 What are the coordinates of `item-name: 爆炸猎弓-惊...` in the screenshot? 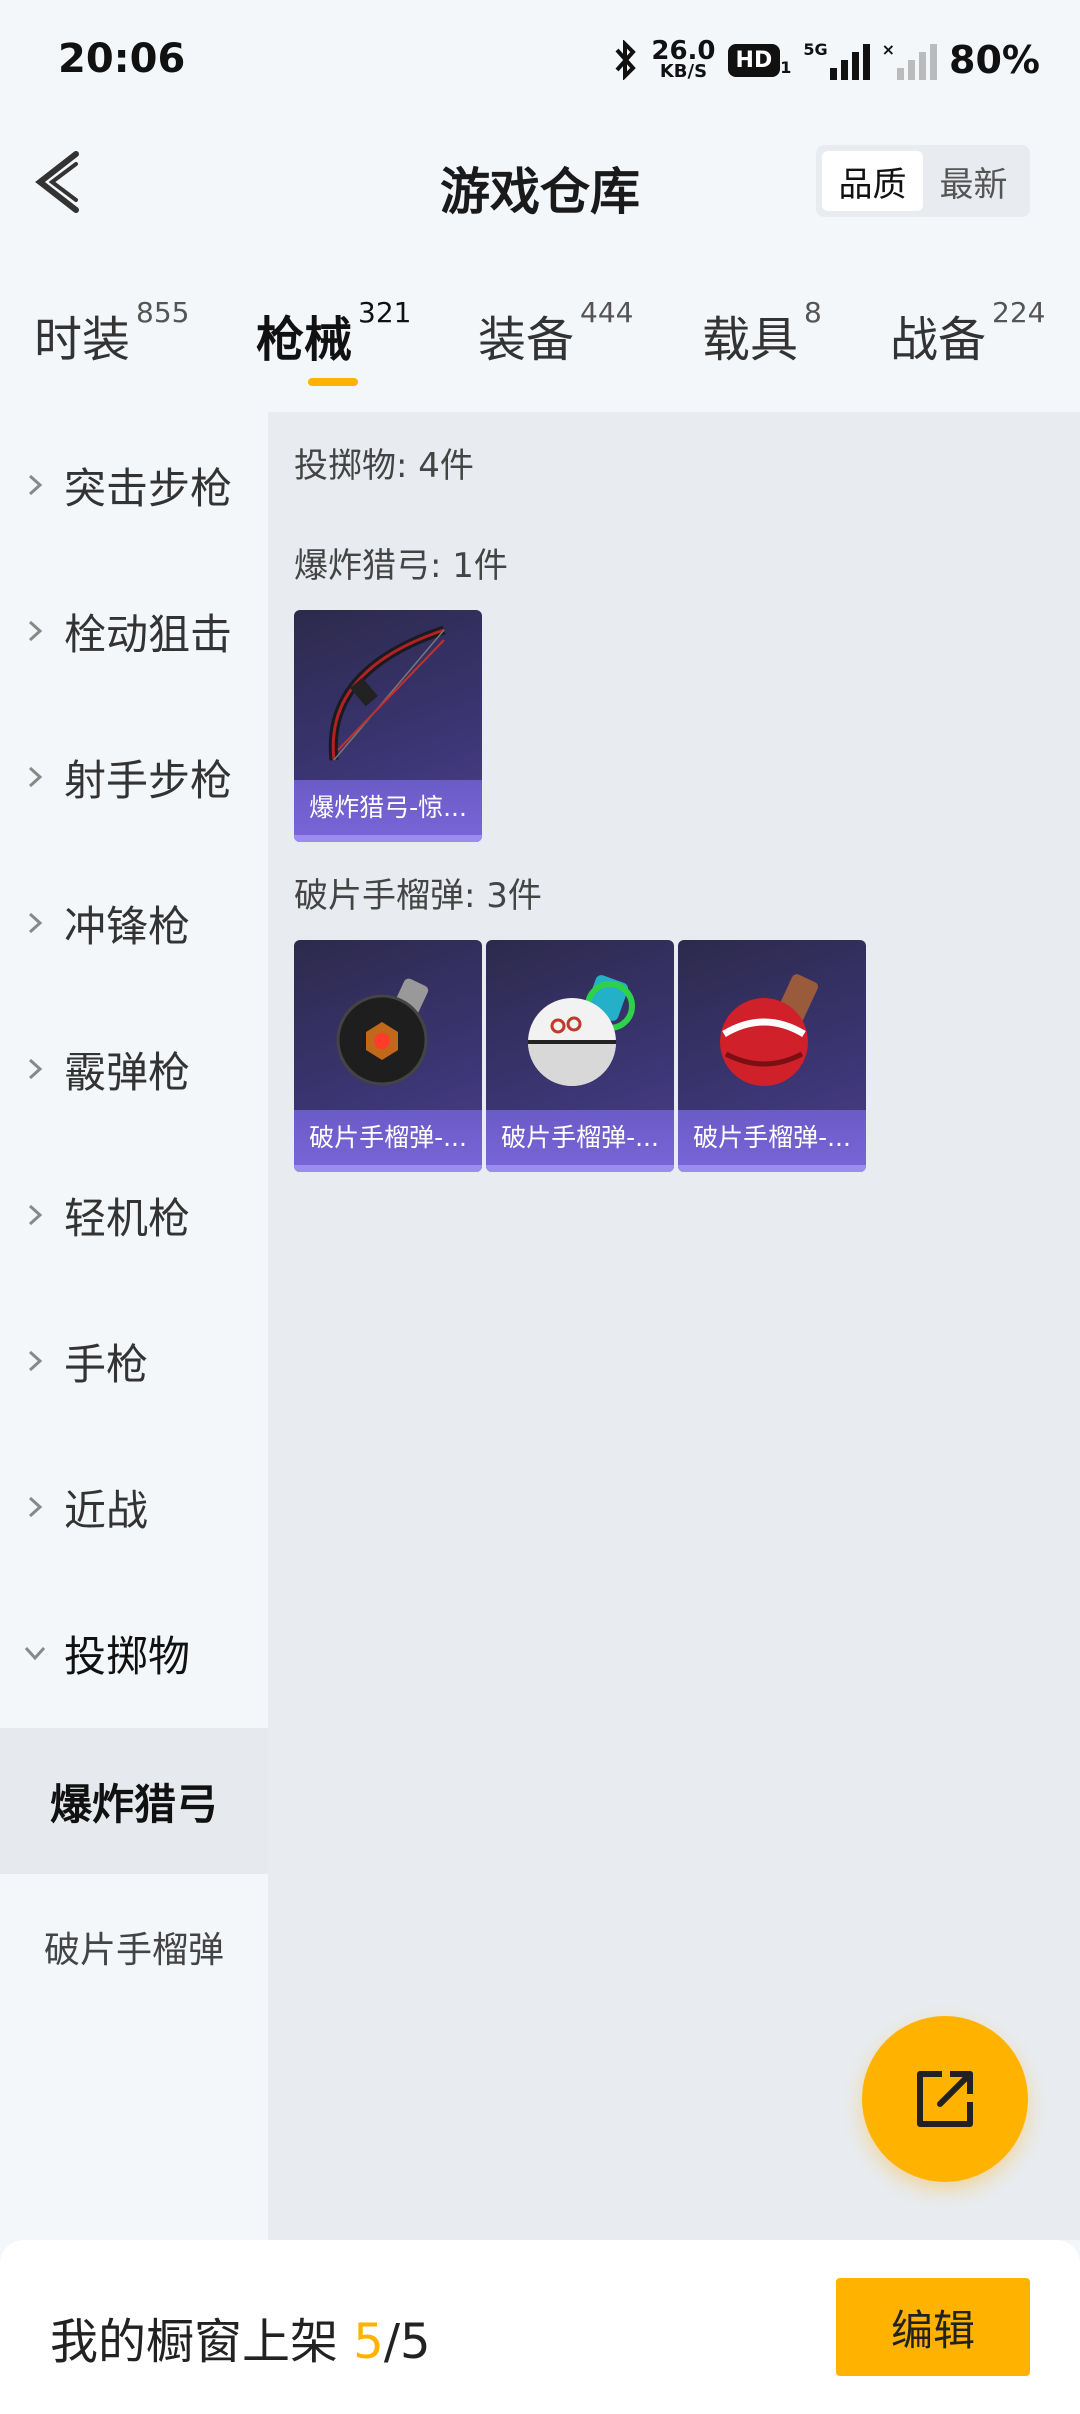 It's located at (388, 811).